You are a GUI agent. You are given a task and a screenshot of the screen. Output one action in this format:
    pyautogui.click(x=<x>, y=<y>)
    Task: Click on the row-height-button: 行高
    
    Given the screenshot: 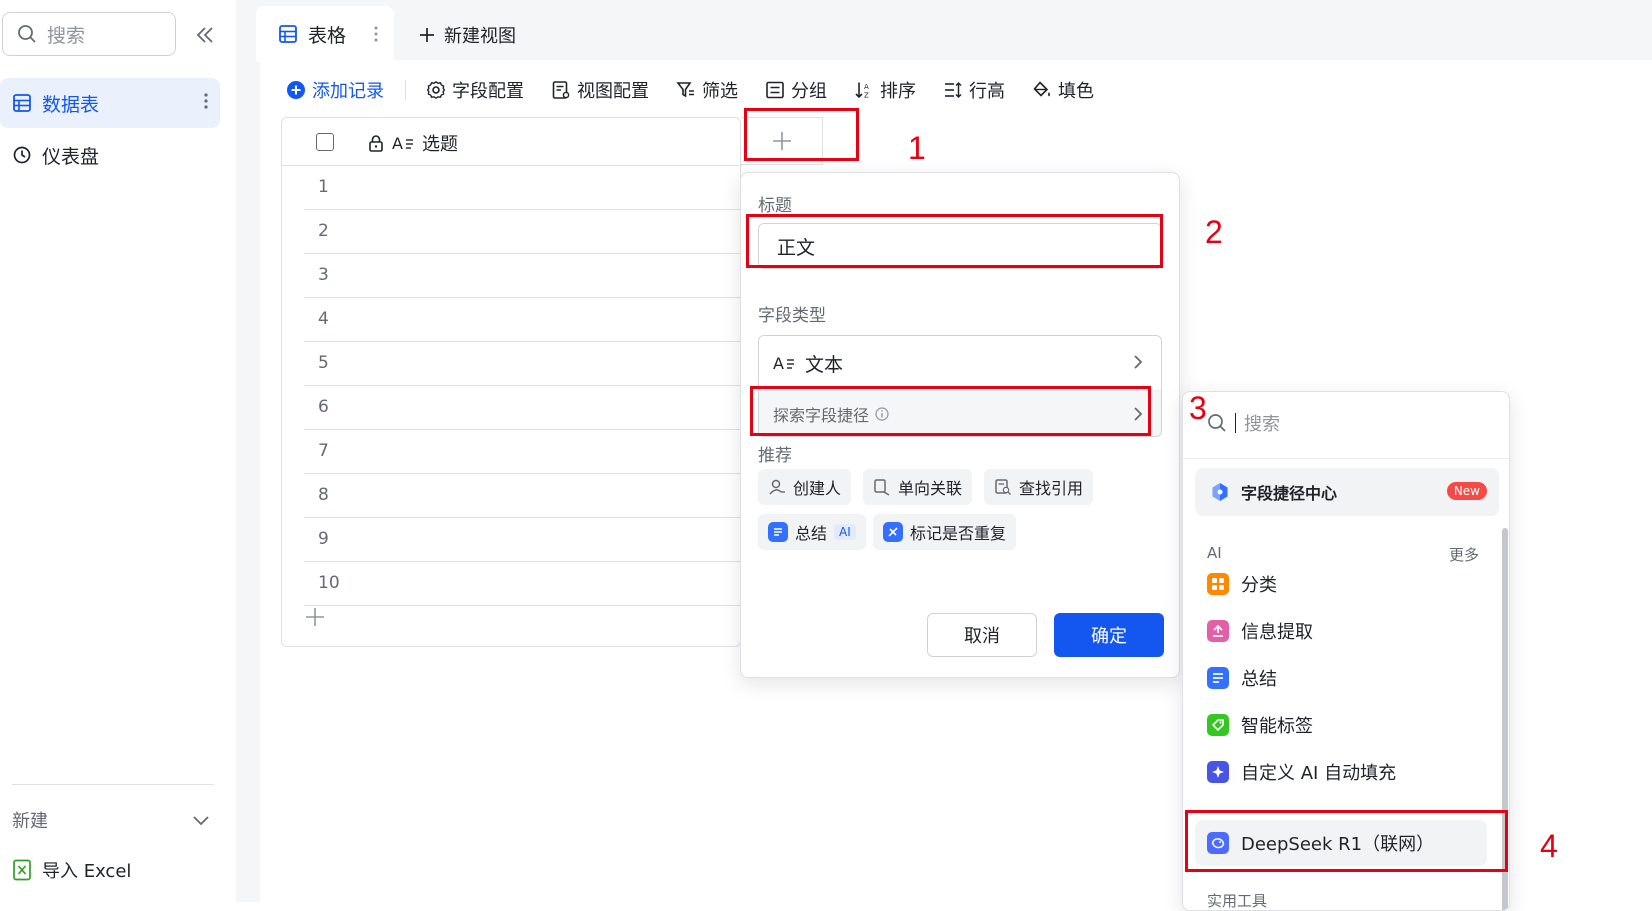 What is the action you would take?
    pyautogui.click(x=974, y=90)
    